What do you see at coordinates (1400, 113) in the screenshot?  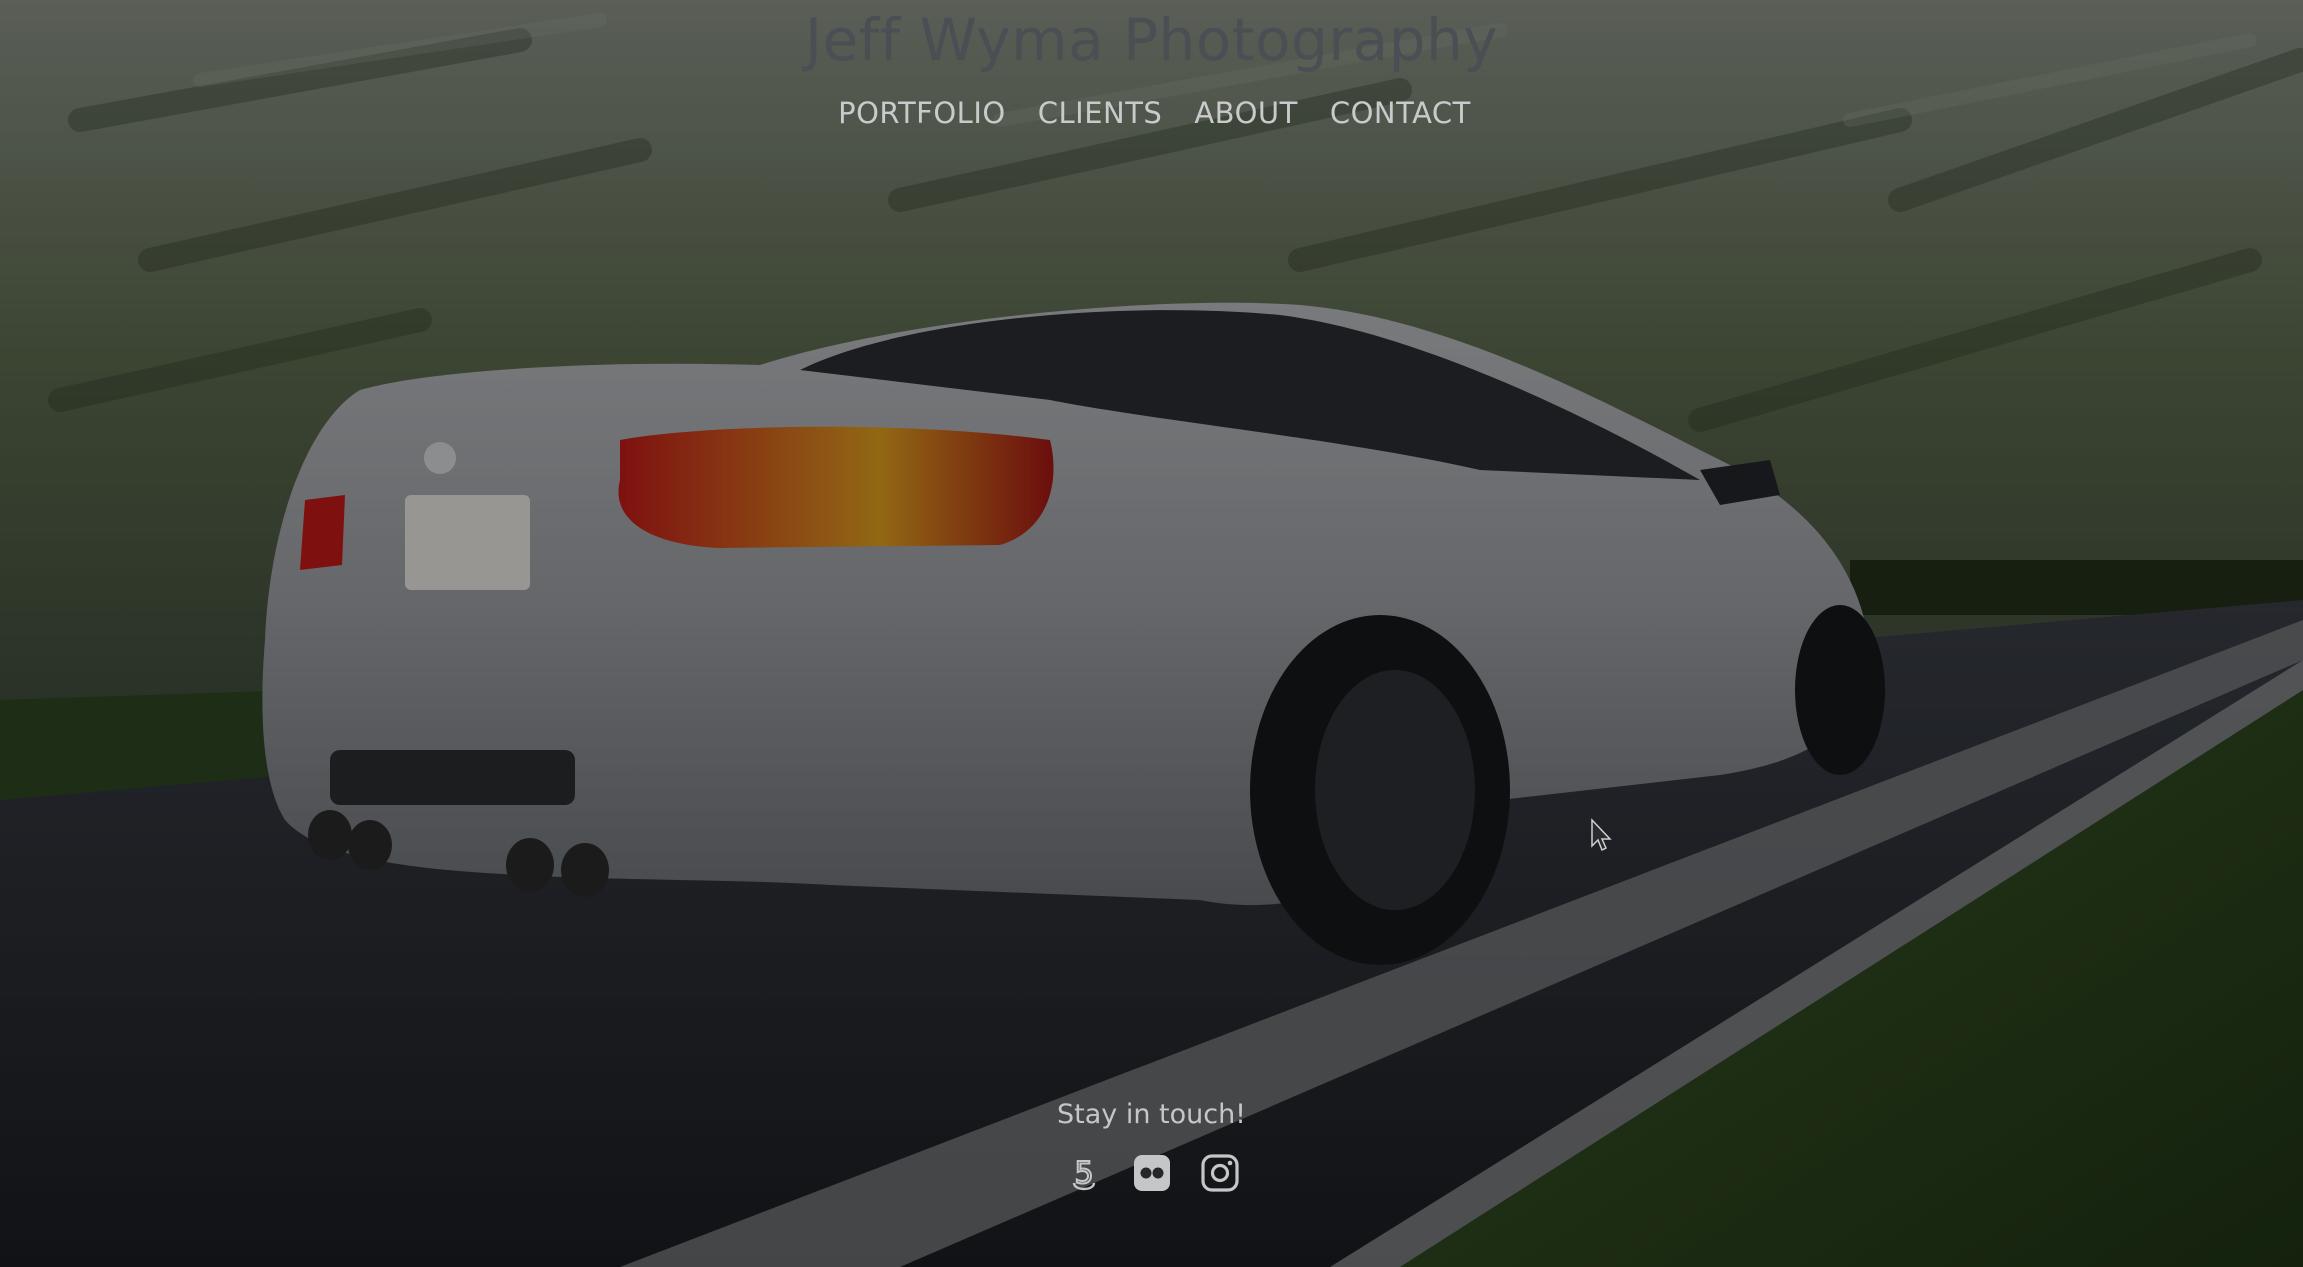 I see `nav-contact: CONTACT` at bounding box center [1400, 113].